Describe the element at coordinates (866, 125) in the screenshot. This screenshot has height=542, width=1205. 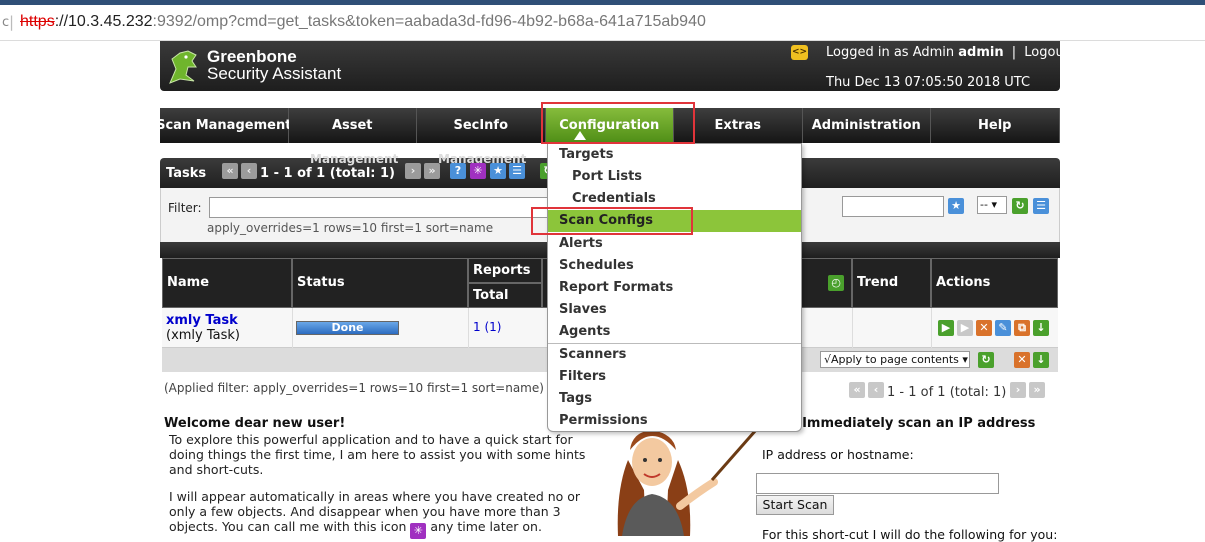
I see `nav-administration: Administration` at that location.